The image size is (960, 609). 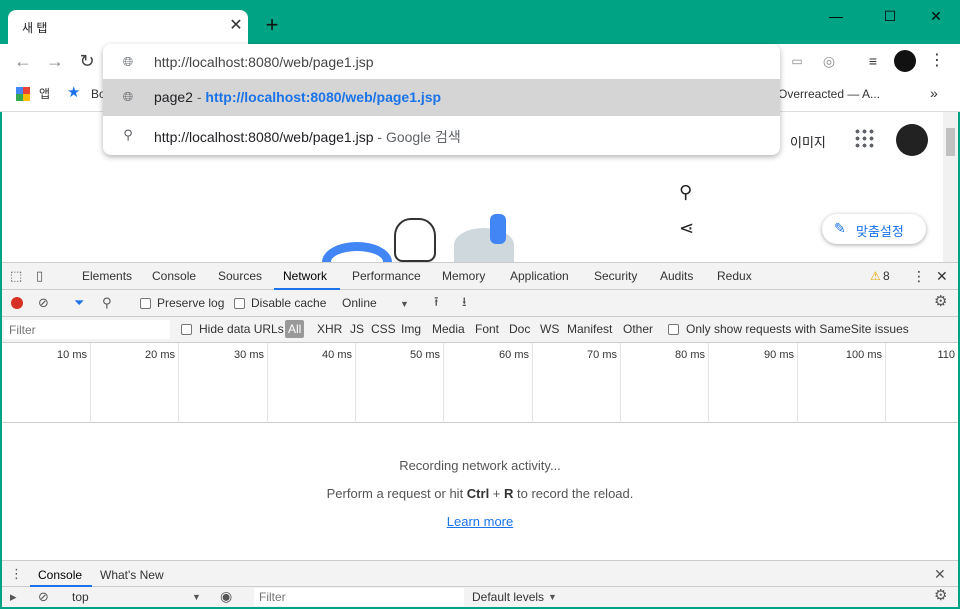 What do you see at coordinates (13, 597) in the screenshot?
I see `sidebar-toggle-icon: ▸` at bounding box center [13, 597].